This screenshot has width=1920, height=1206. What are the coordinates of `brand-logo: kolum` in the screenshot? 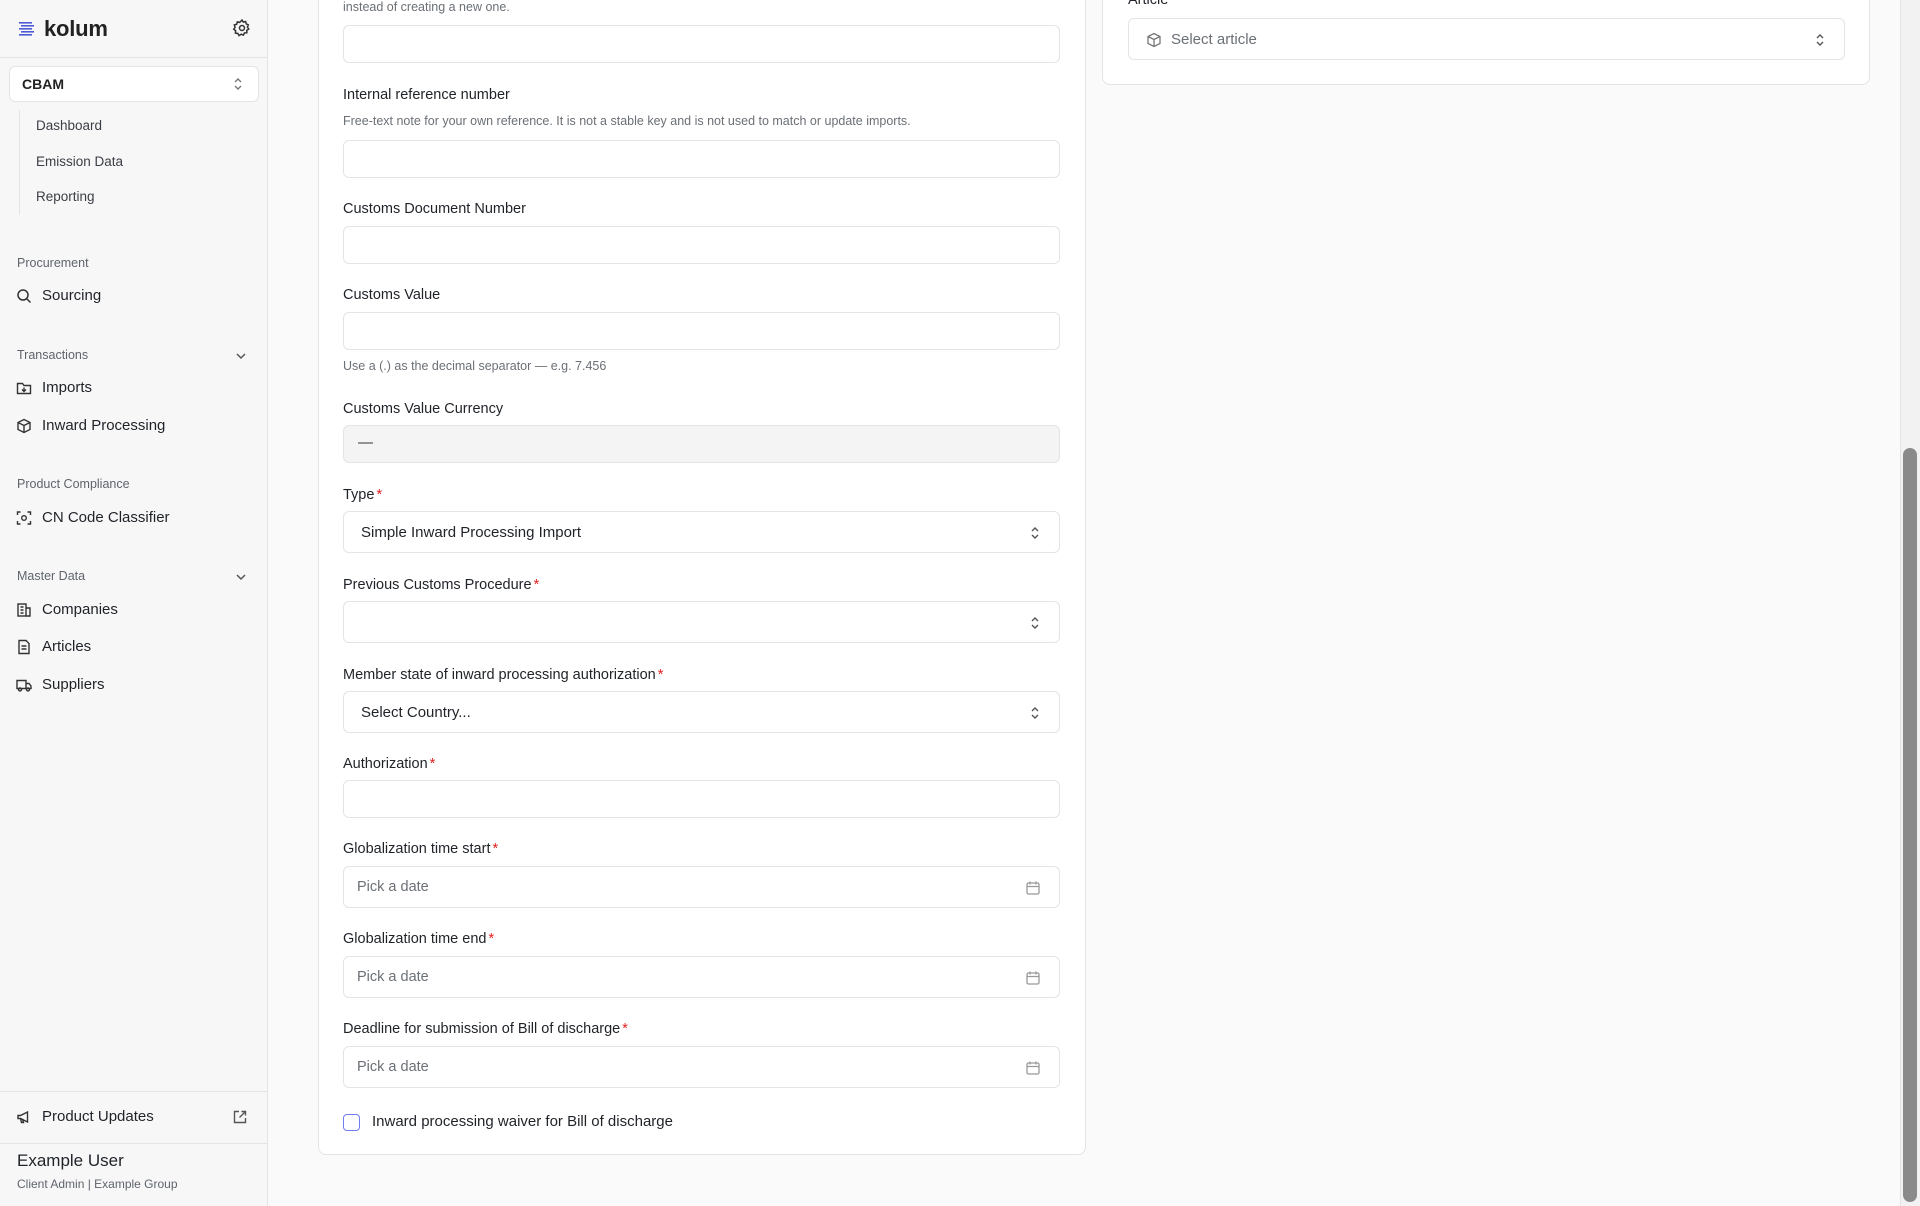 It's located at (63, 29).